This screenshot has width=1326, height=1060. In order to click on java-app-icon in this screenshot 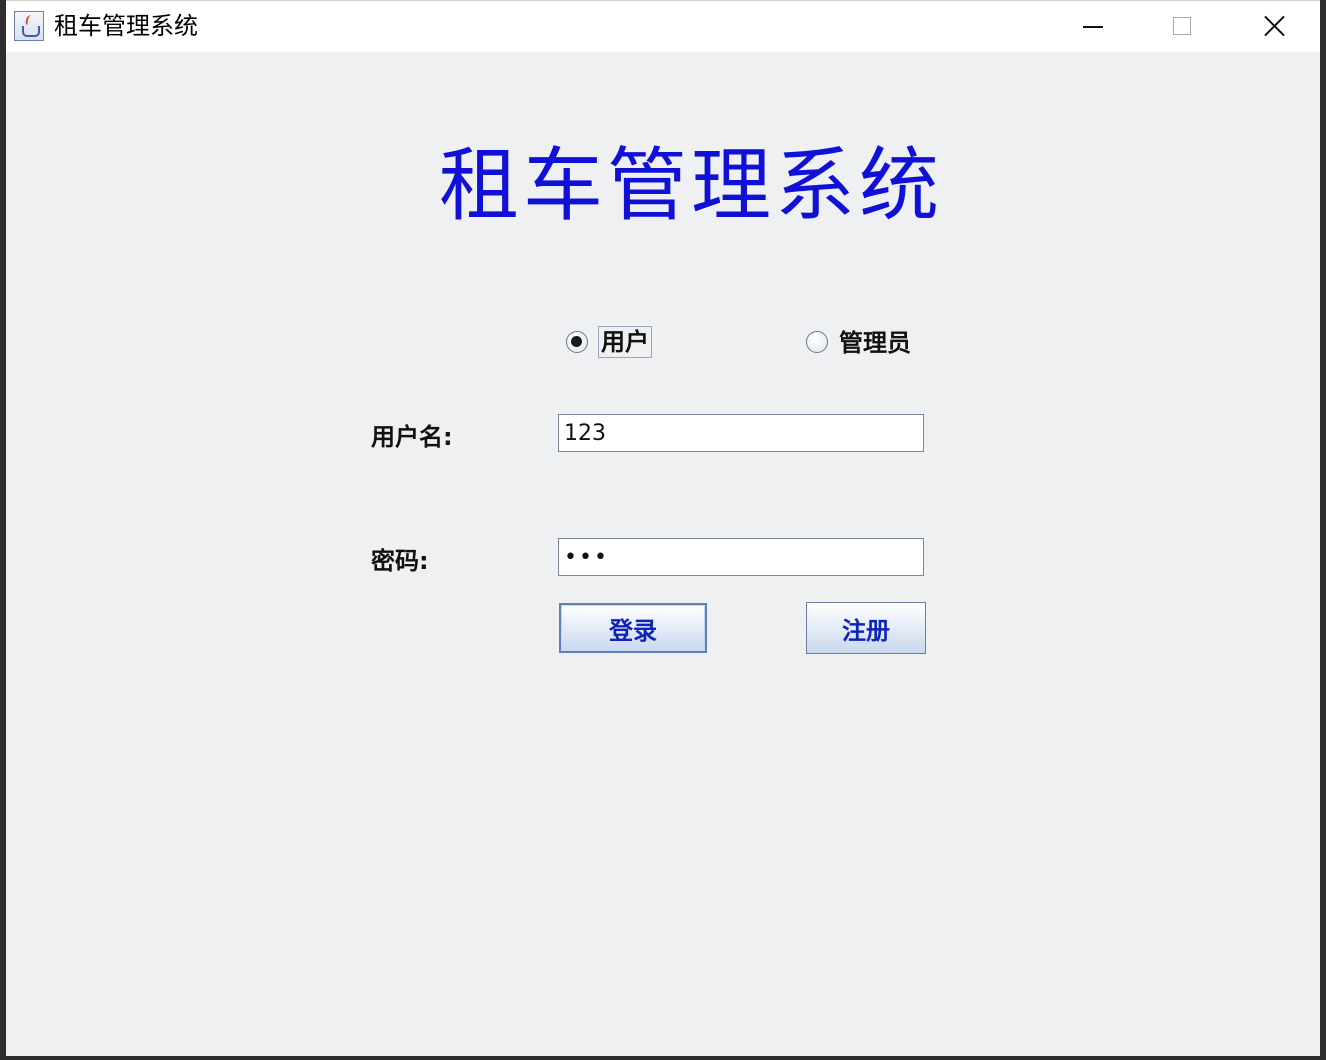, I will do `click(29, 26)`.